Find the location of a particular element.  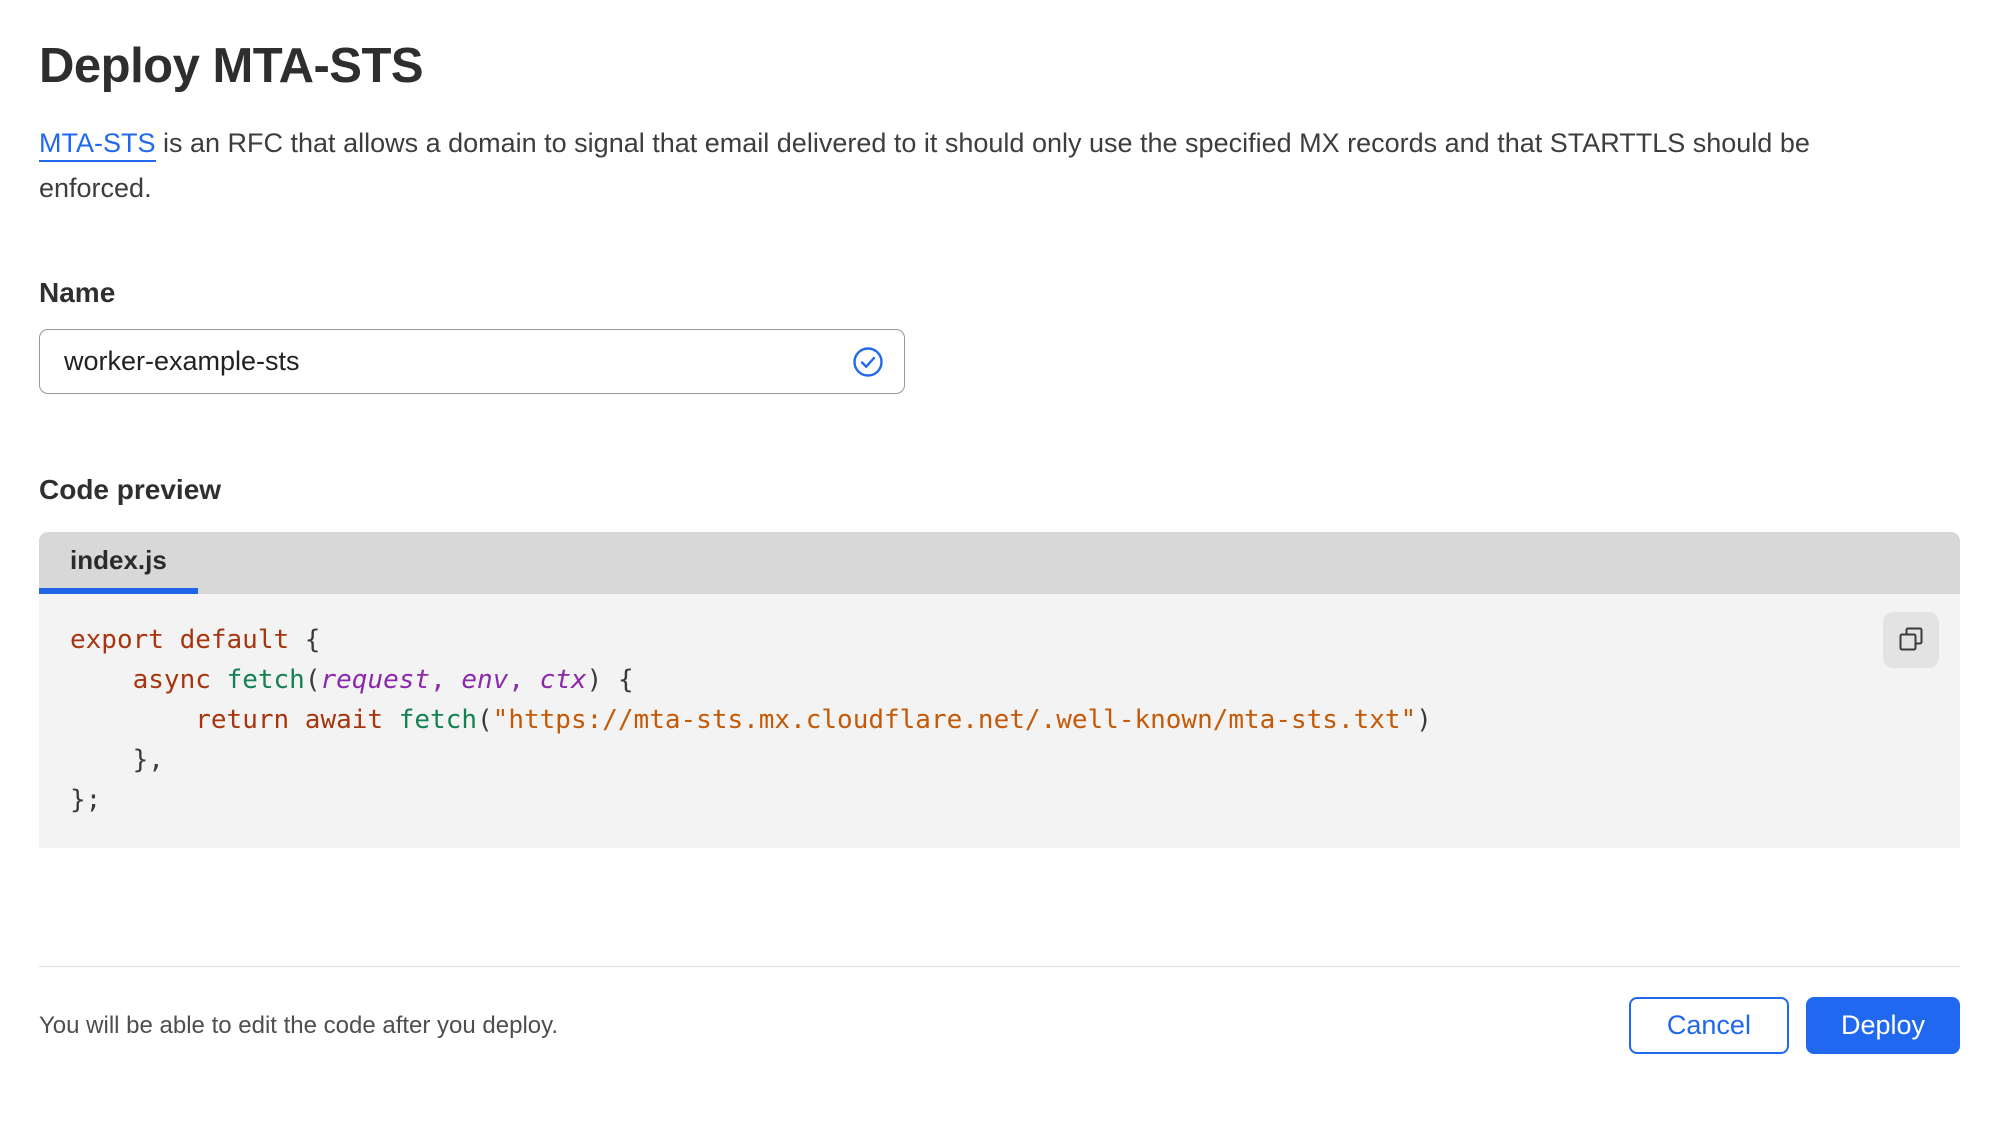

mta-sts-link: MTA-STS is located at coordinates (97, 145).